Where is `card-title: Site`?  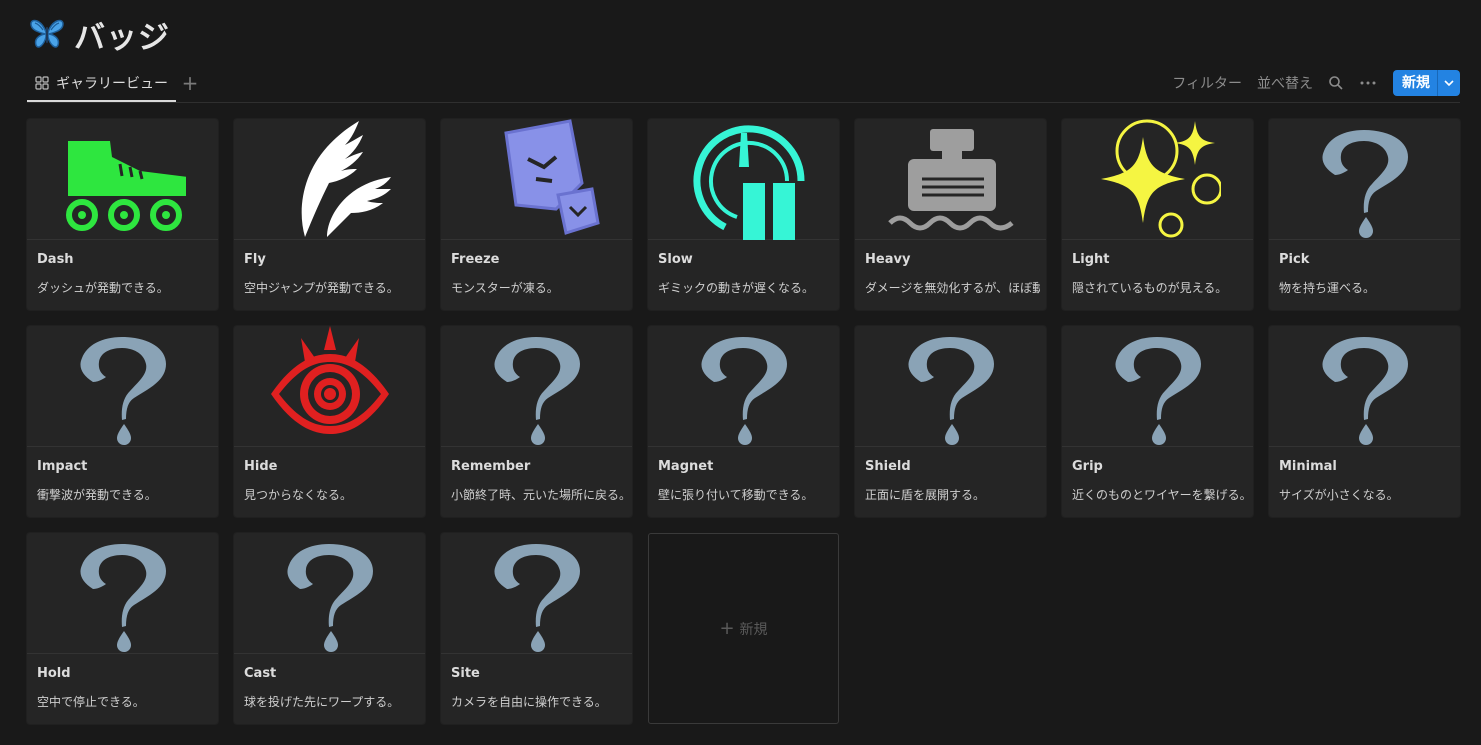
card-title: Site is located at coordinates (465, 673).